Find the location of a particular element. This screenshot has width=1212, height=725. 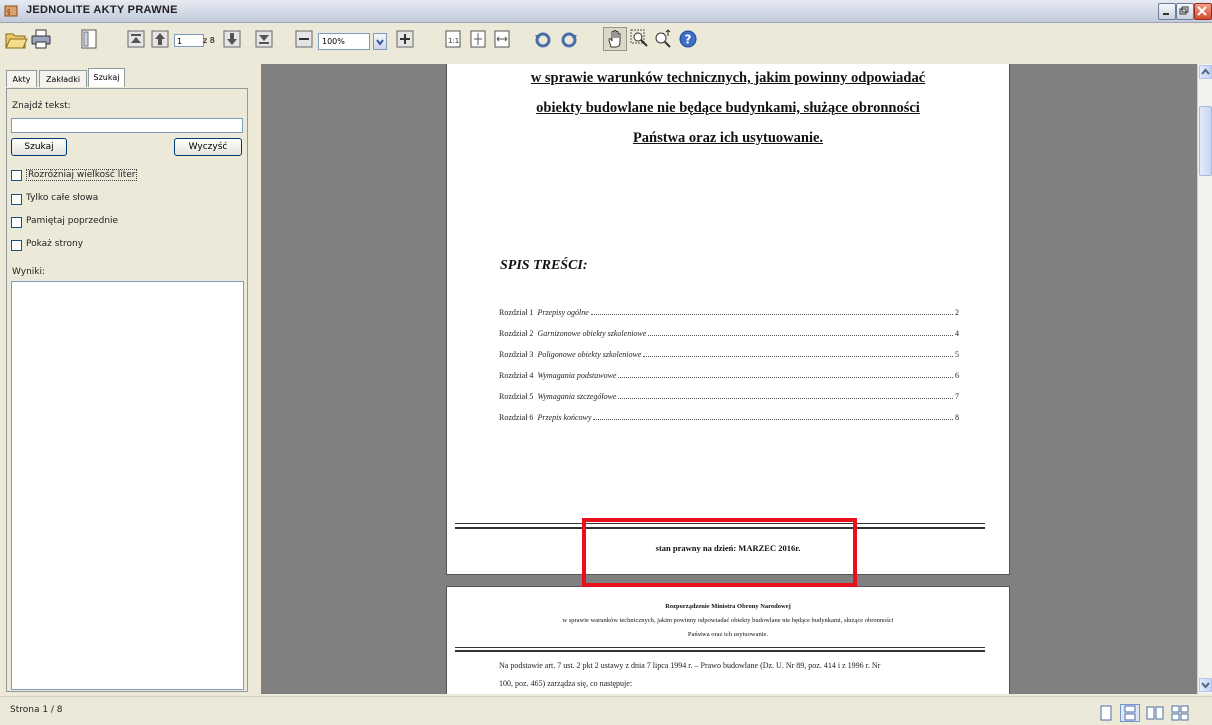

continuous-facing-icon is located at coordinates (1180, 713).